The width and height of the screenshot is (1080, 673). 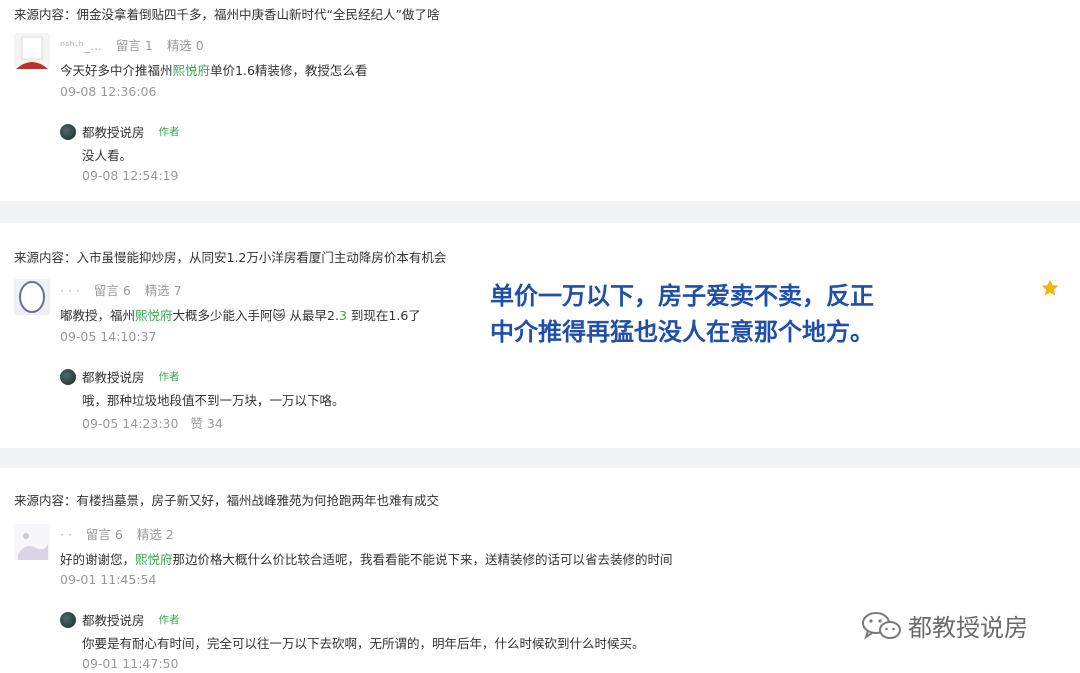 What do you see at coordinates (682, 332) in the screenshot?
I see `overlay-line-2: 中介推得再猛也没人在意那个地方。` at bounding box center [682, 332].